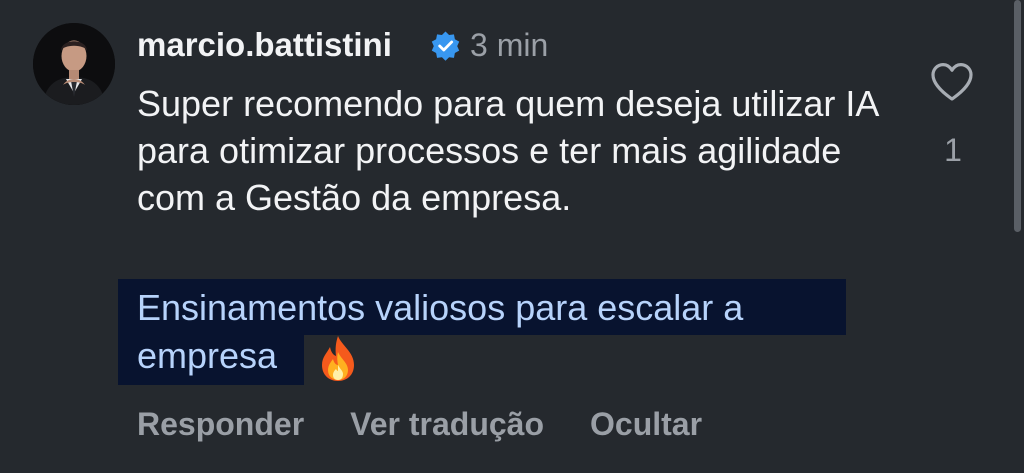 The image size is (1024, 473). I want to click on hide-button: Ocultar, so click(646, 424).